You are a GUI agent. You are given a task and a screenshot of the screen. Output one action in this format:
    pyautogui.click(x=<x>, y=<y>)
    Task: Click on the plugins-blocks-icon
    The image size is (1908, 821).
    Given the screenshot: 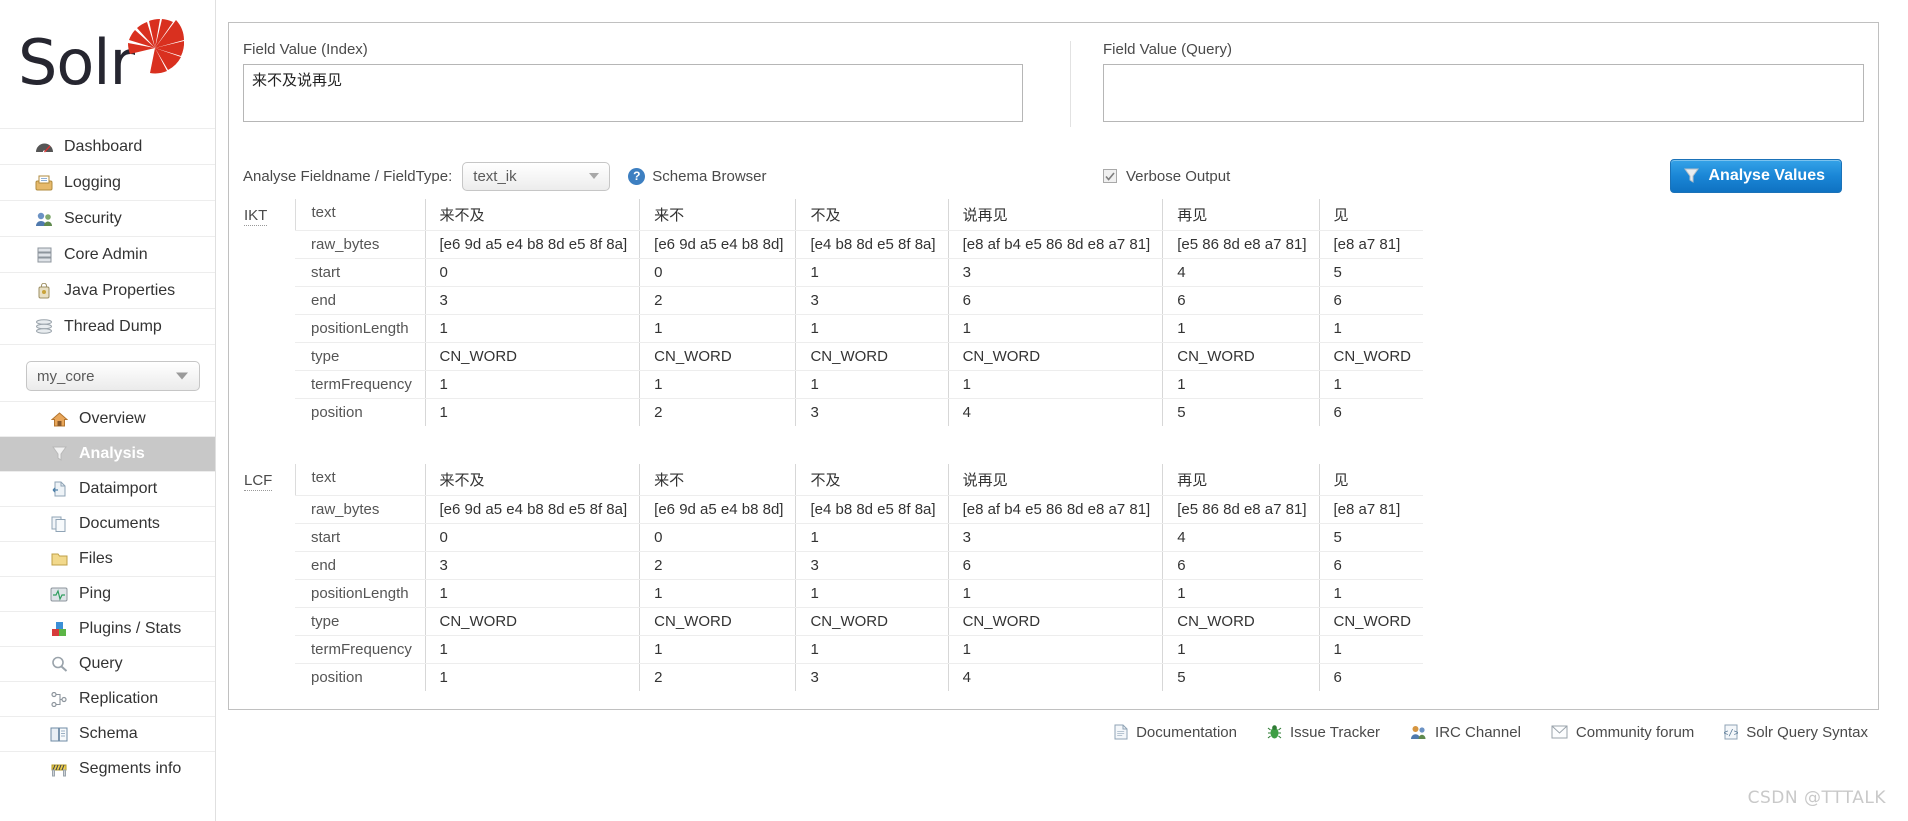 What is the action you would take?
    pyautogui.click(x=59, y=629)
    